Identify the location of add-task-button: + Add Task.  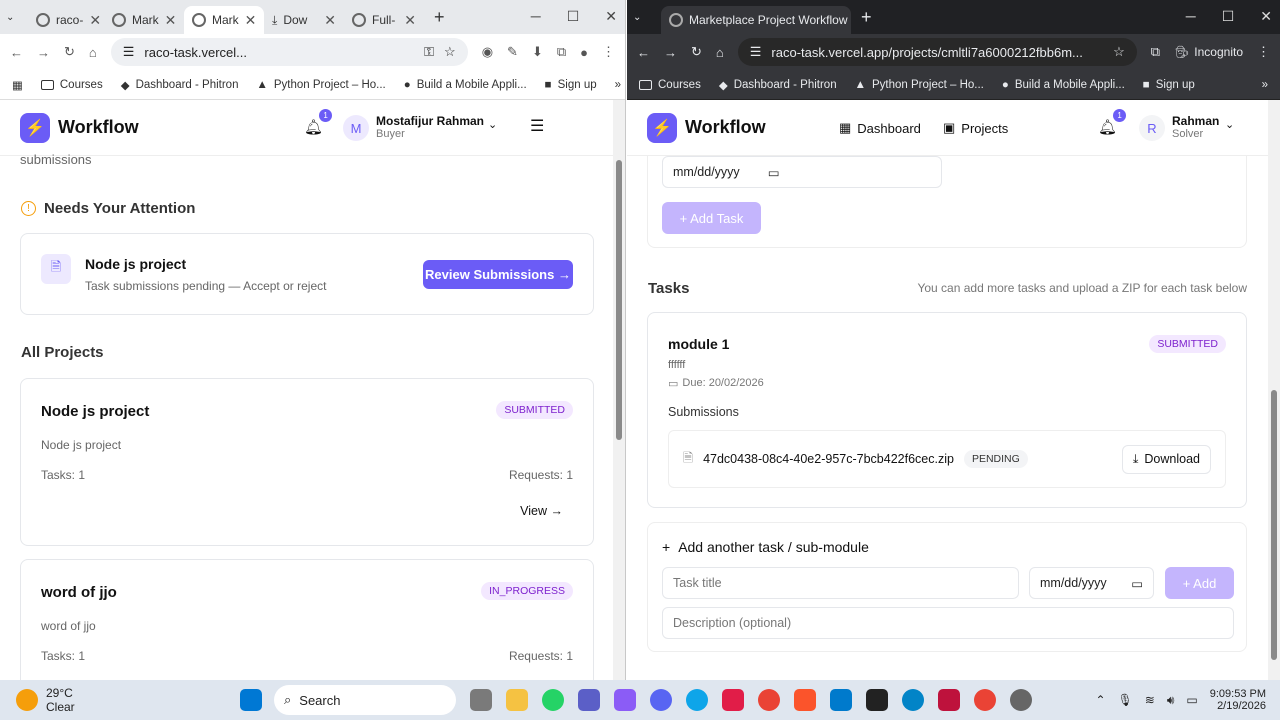
(711, 218).